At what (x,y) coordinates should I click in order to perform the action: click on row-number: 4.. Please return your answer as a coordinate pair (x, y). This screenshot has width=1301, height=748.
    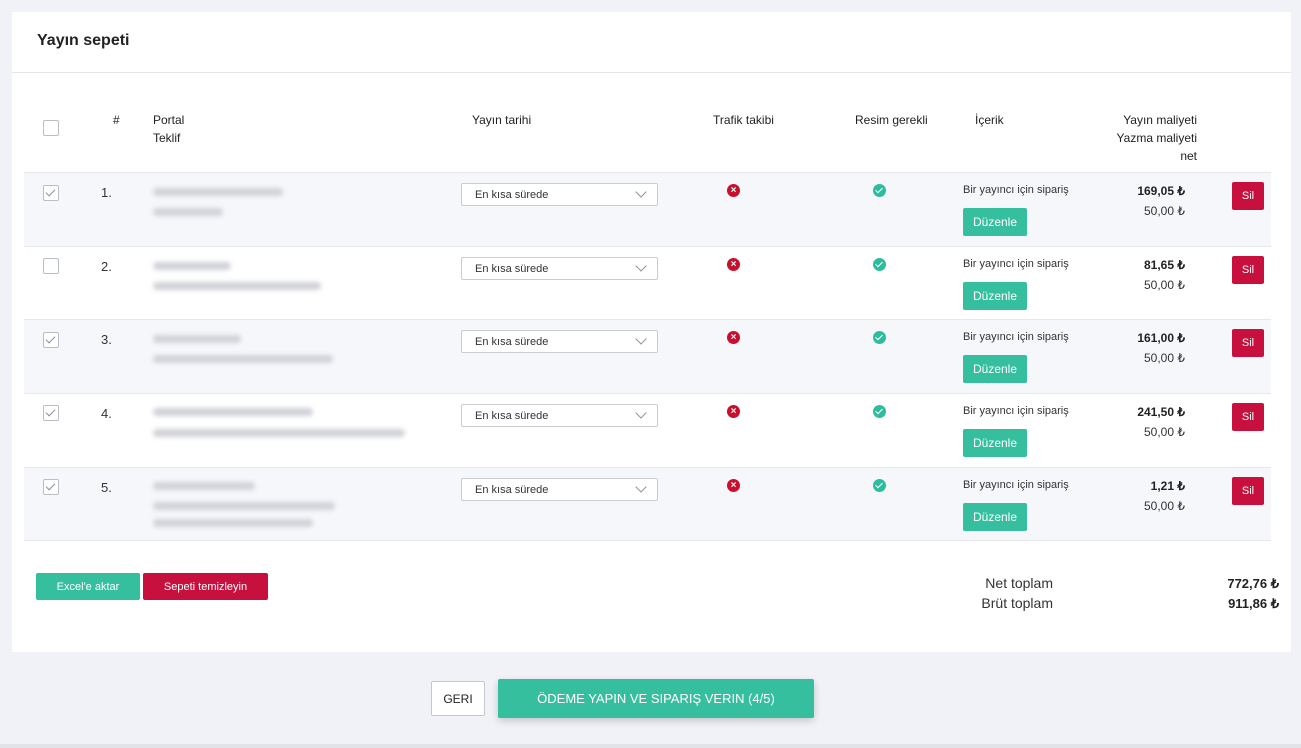
    Looking at the image, I should click on (106, 413).